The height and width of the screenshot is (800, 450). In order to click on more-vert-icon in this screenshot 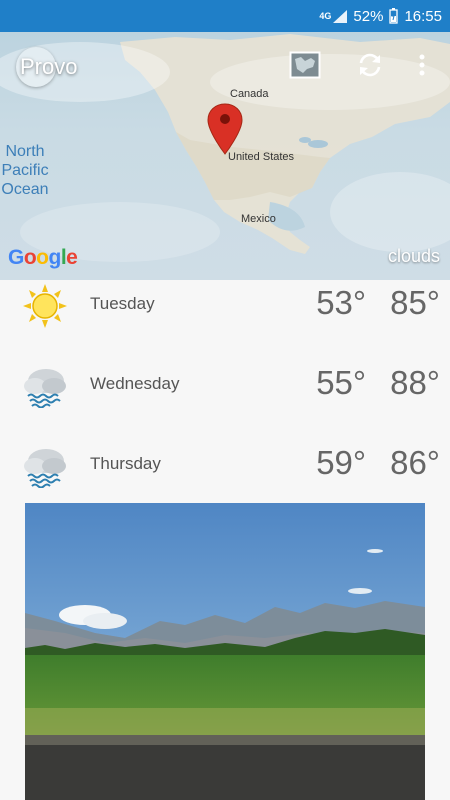, I will do `click(422, 65)`.